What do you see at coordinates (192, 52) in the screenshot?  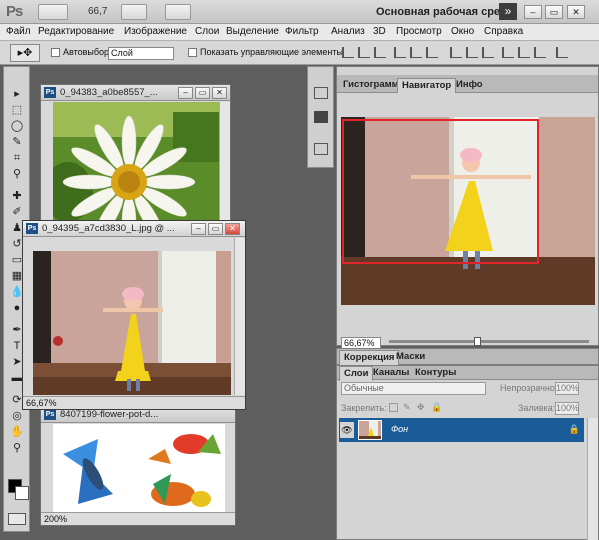 I see `show-controls-checkbox` at bounding box center [192, 52].